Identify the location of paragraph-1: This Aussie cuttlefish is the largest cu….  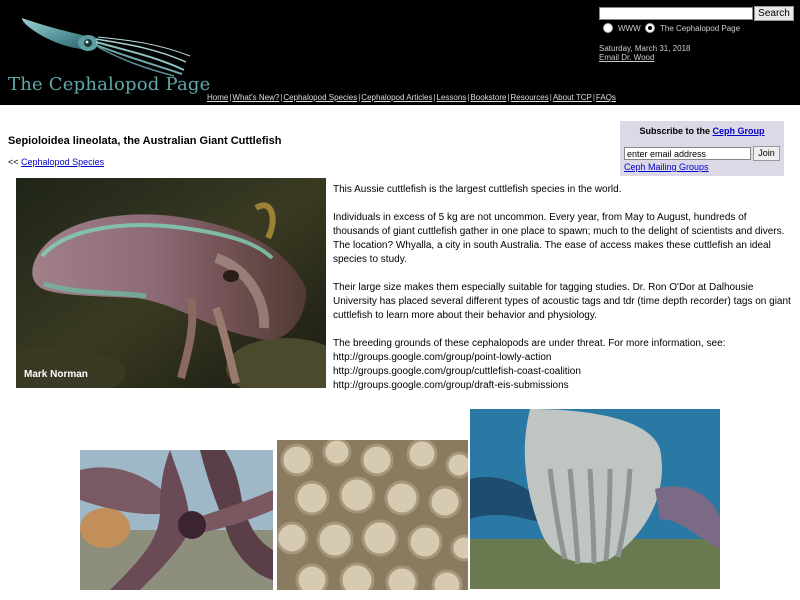
(477, 189).